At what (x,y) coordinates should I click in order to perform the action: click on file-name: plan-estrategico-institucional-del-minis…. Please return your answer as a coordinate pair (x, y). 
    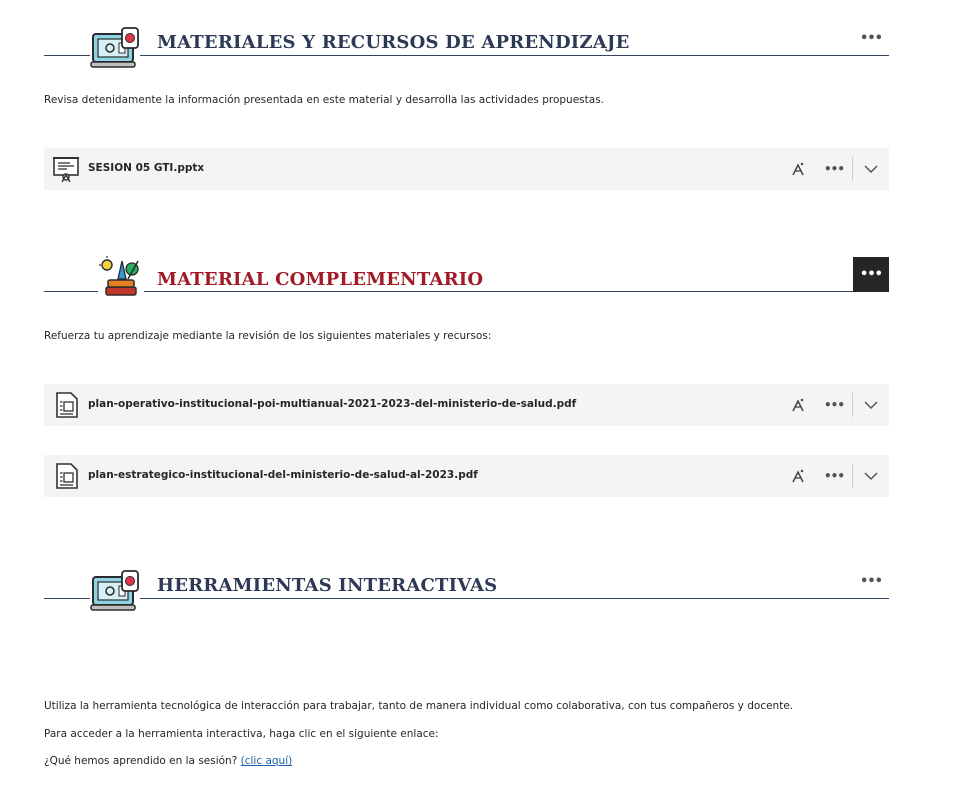
    Looking at the image, I should click on (283, 475).